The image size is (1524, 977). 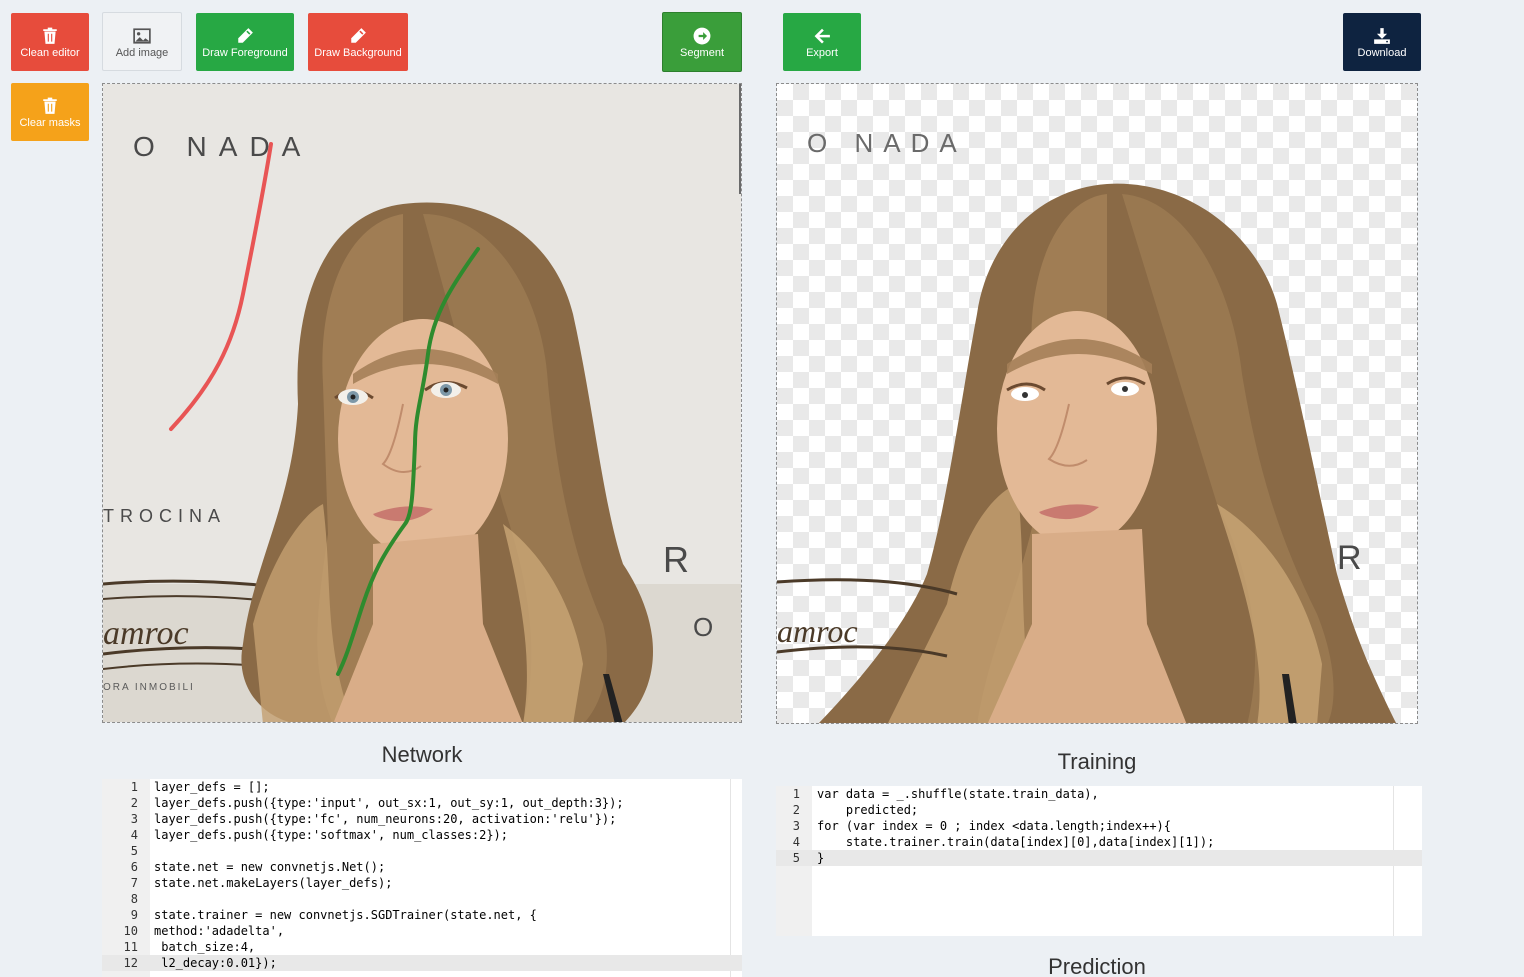 I want to click on backdrop-text-top: O NADA, so click(x=222, y=146).